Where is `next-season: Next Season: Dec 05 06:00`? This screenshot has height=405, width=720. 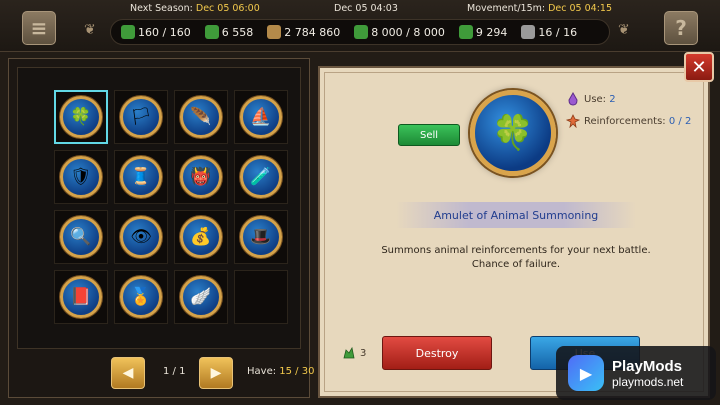
next-season: Next Season: Dec 05 06:00 is located at coordinates (195, 8).